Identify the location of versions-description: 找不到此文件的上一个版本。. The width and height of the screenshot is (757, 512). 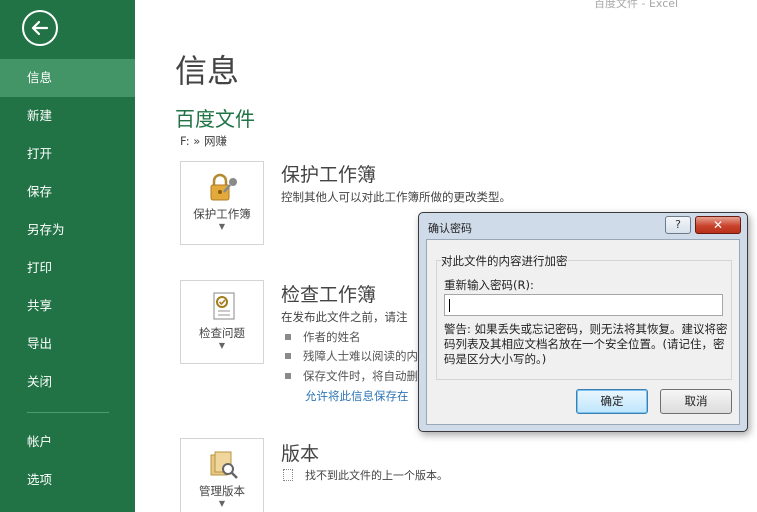
(365, 475).